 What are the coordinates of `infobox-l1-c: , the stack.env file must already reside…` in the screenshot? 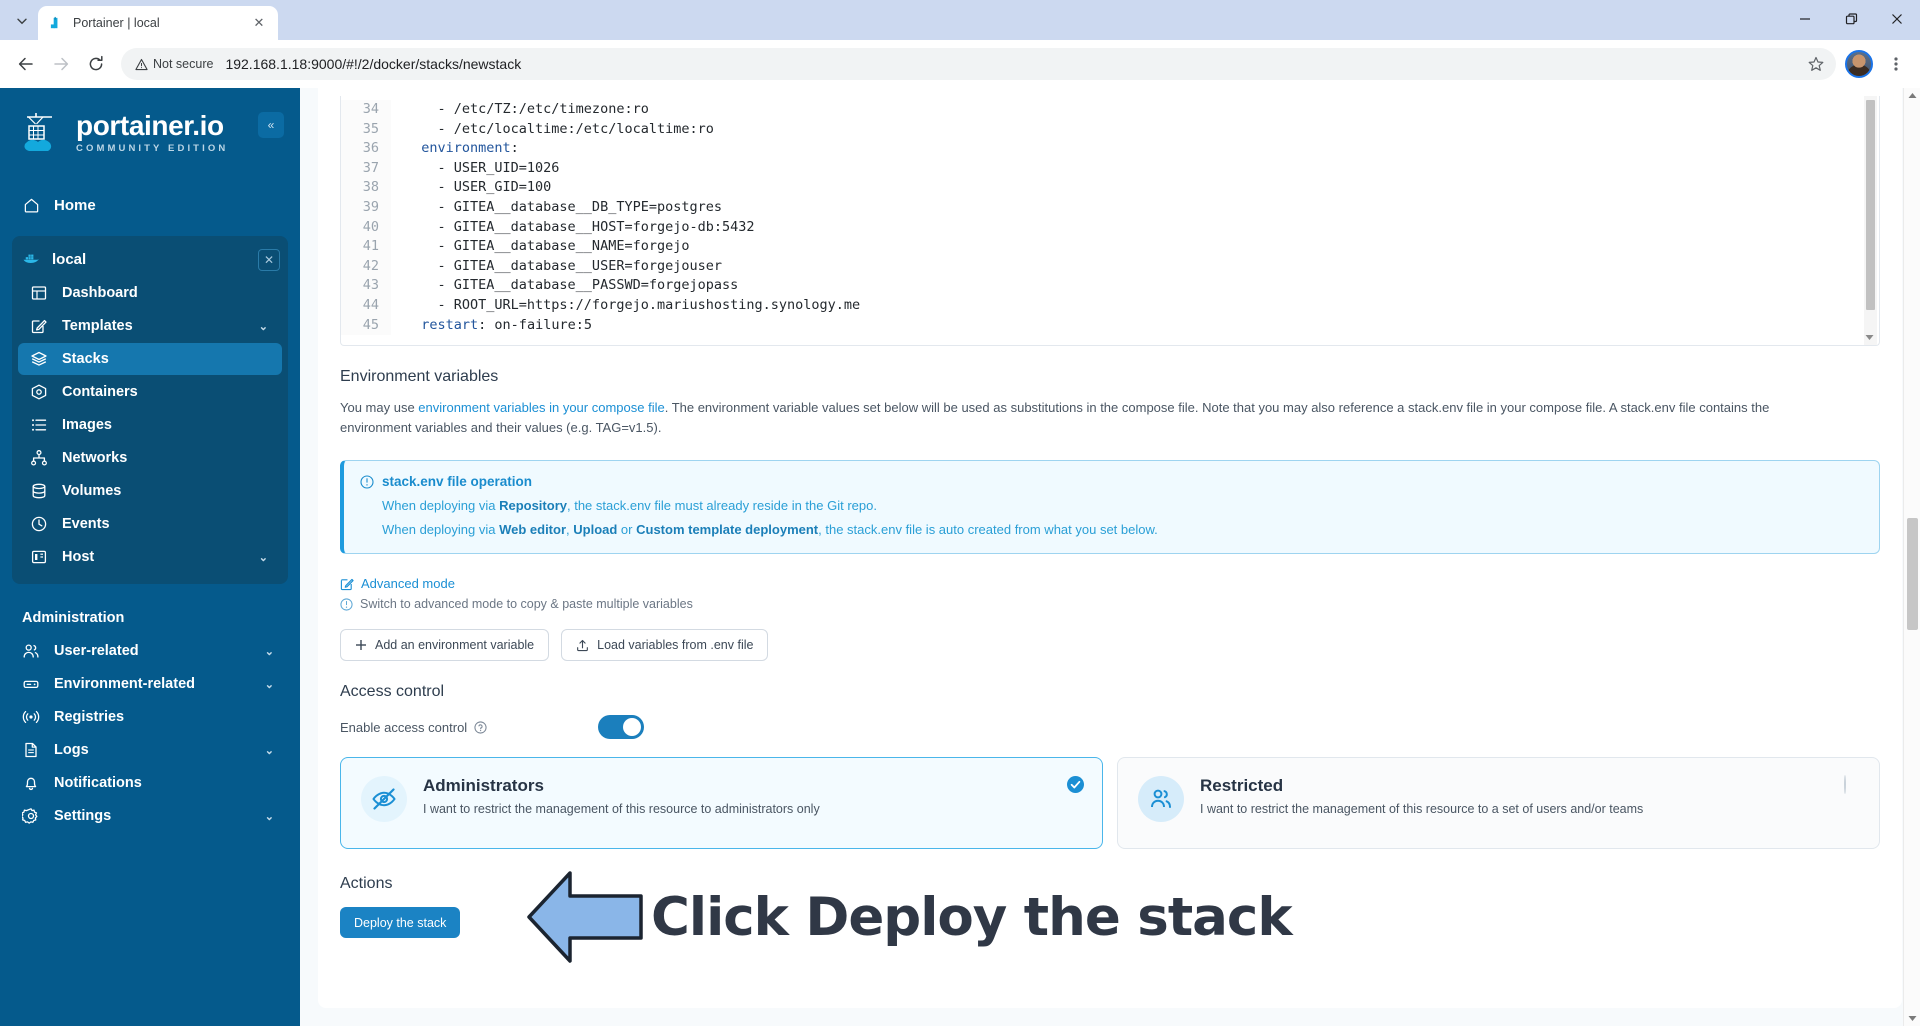 It's located at (721, 505).